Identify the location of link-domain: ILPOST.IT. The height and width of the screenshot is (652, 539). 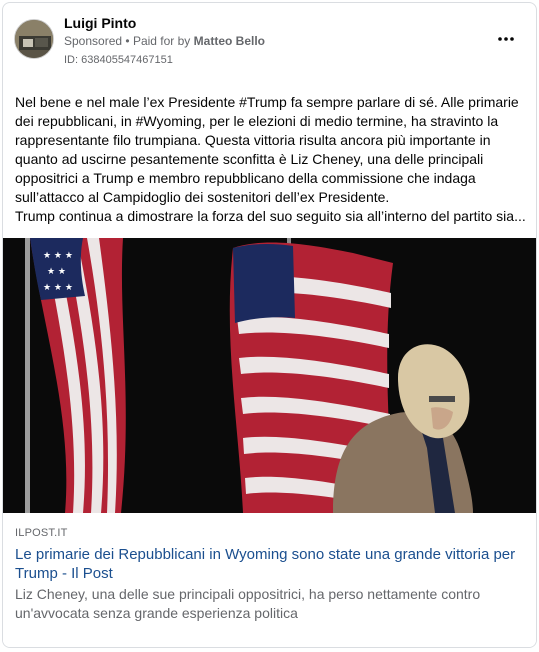
(41, 533).